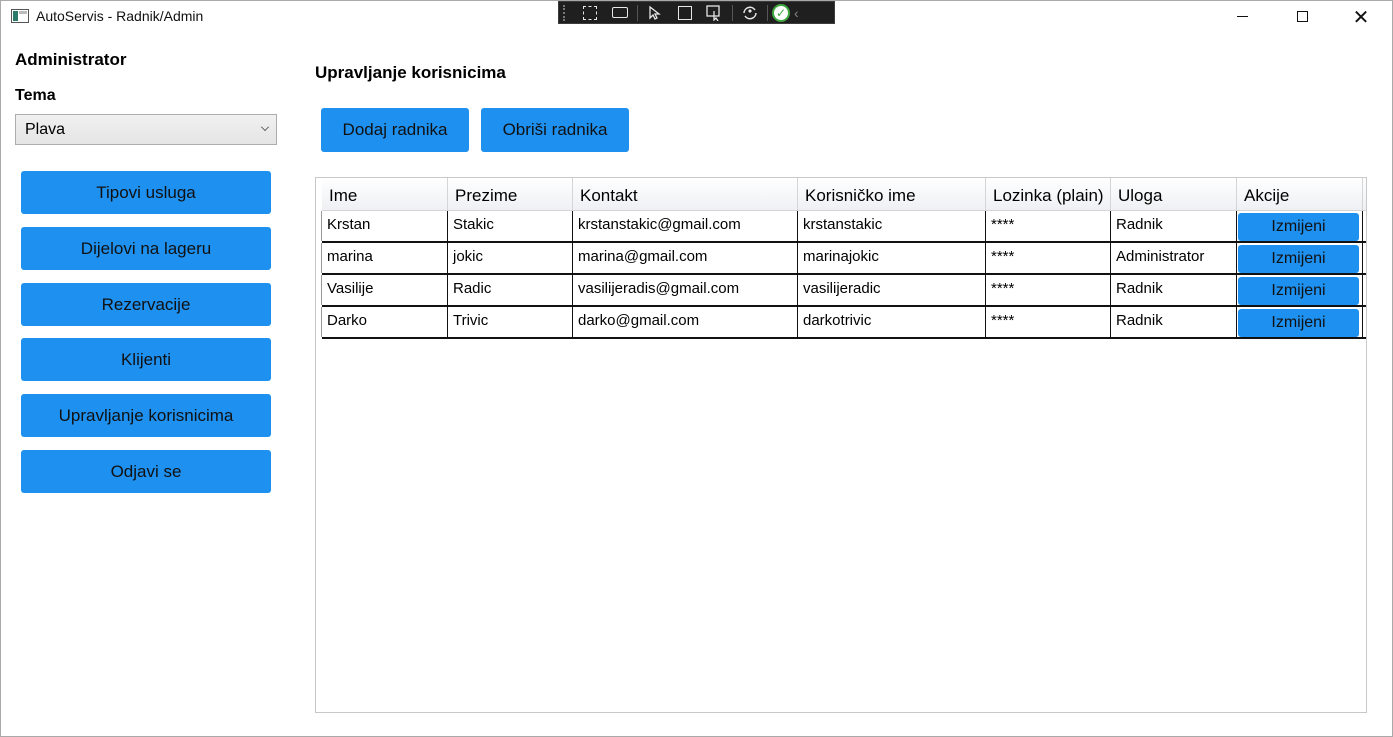 Image resolution: width=1393 pixels, height=737 pixels. What do you see at coordinates (510, 322) in the screenshot?
I see `cell-prezime: Trivic` at bounding box center [510, 322].